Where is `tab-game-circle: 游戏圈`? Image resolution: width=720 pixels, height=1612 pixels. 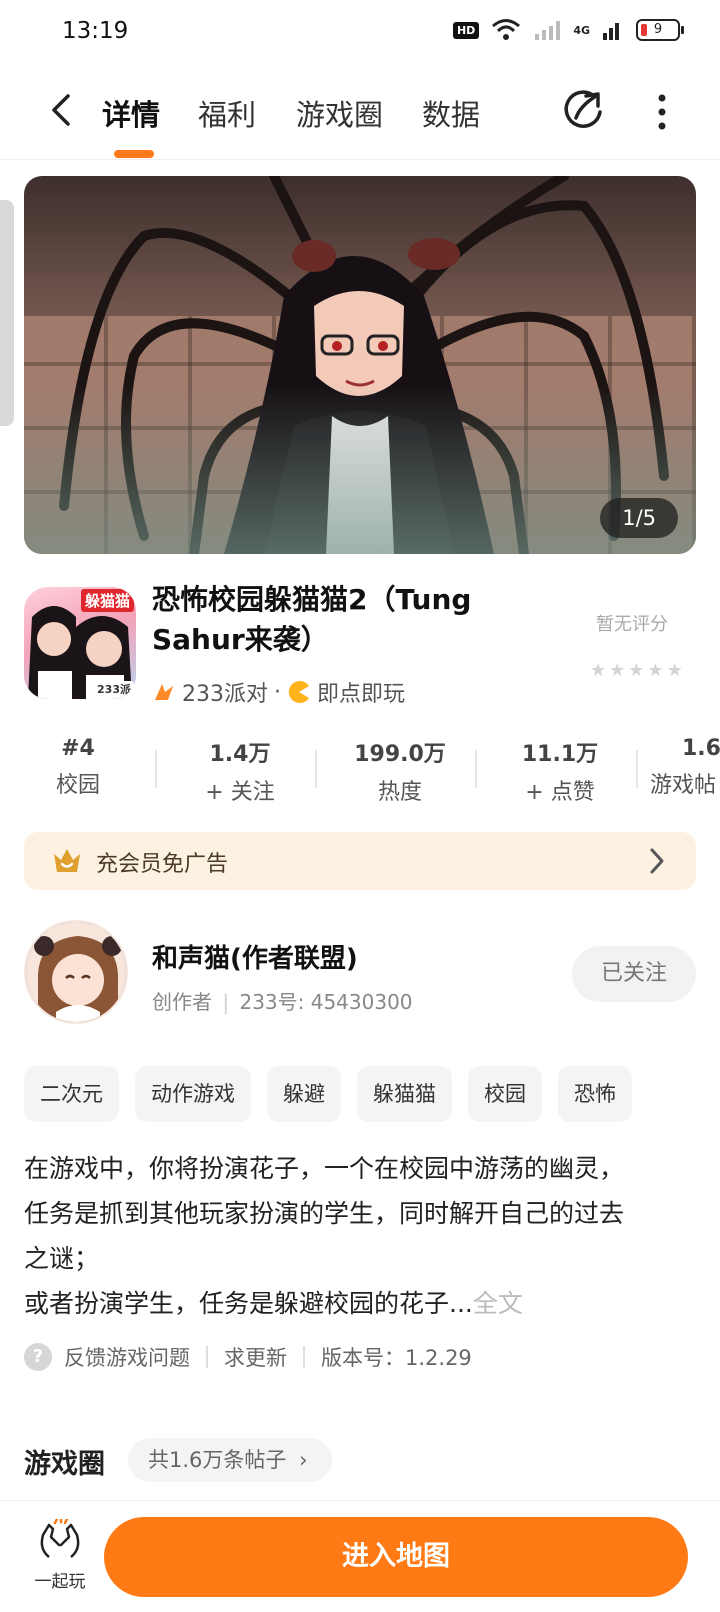 tab-game-circle: 游戏圈 is located at coordinates (339, 113).